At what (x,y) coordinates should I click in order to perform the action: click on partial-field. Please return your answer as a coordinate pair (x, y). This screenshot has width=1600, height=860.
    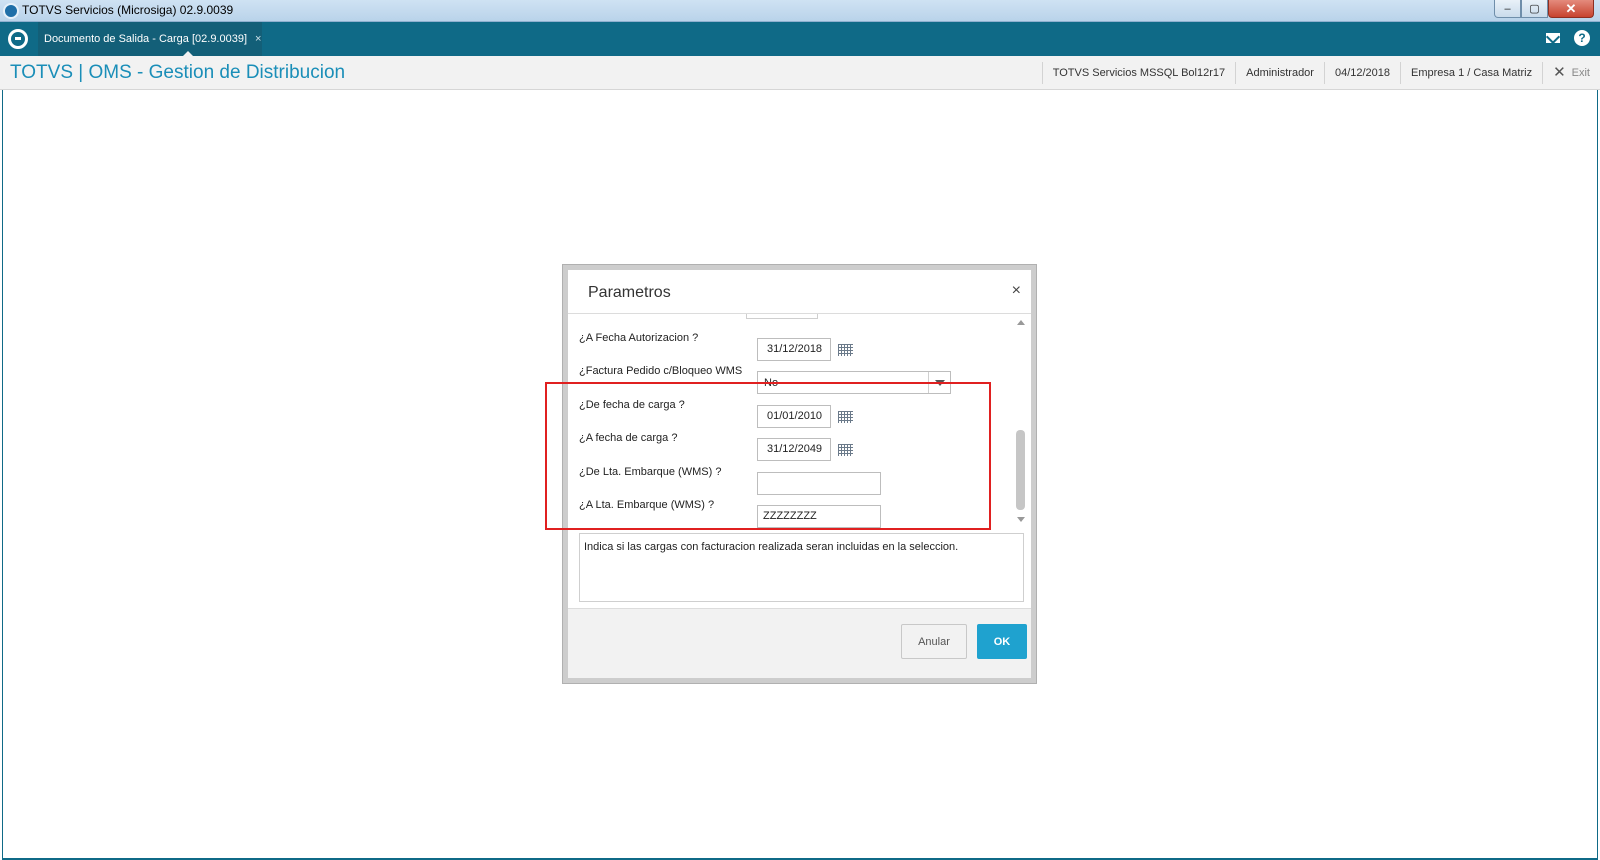
    Looking at the image, I should click on (782, 316).